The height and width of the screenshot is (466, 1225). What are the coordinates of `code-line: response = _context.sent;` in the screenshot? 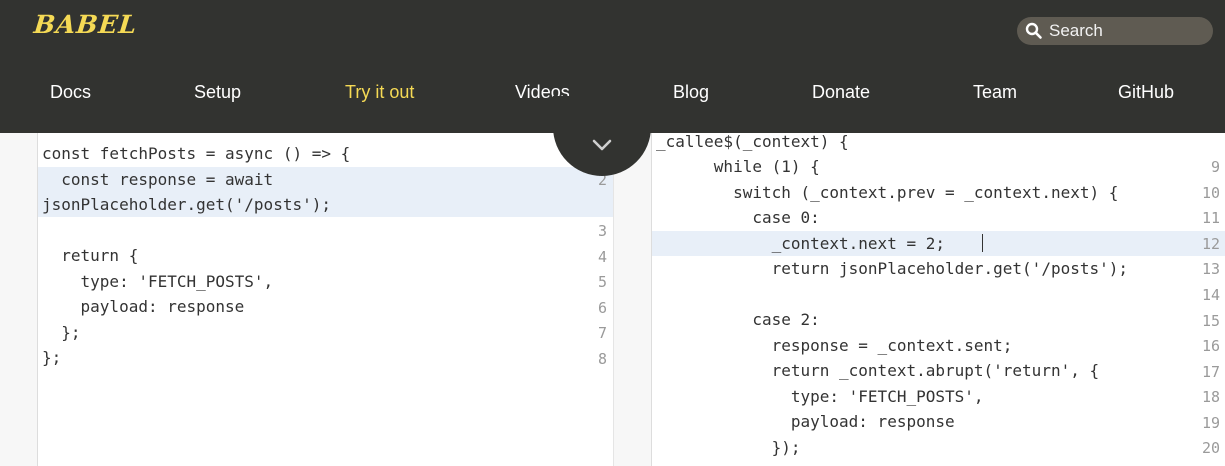 It's located at (834, 346).